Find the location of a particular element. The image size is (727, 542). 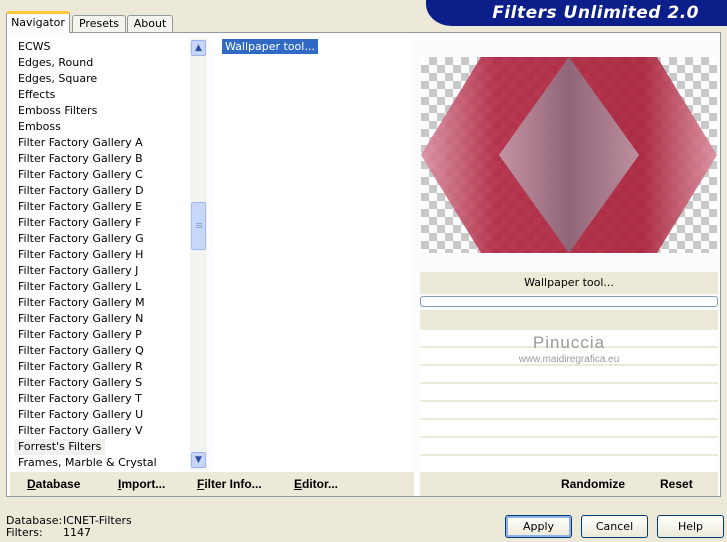

category-item: Emboss is located at coordinates (39, 127).